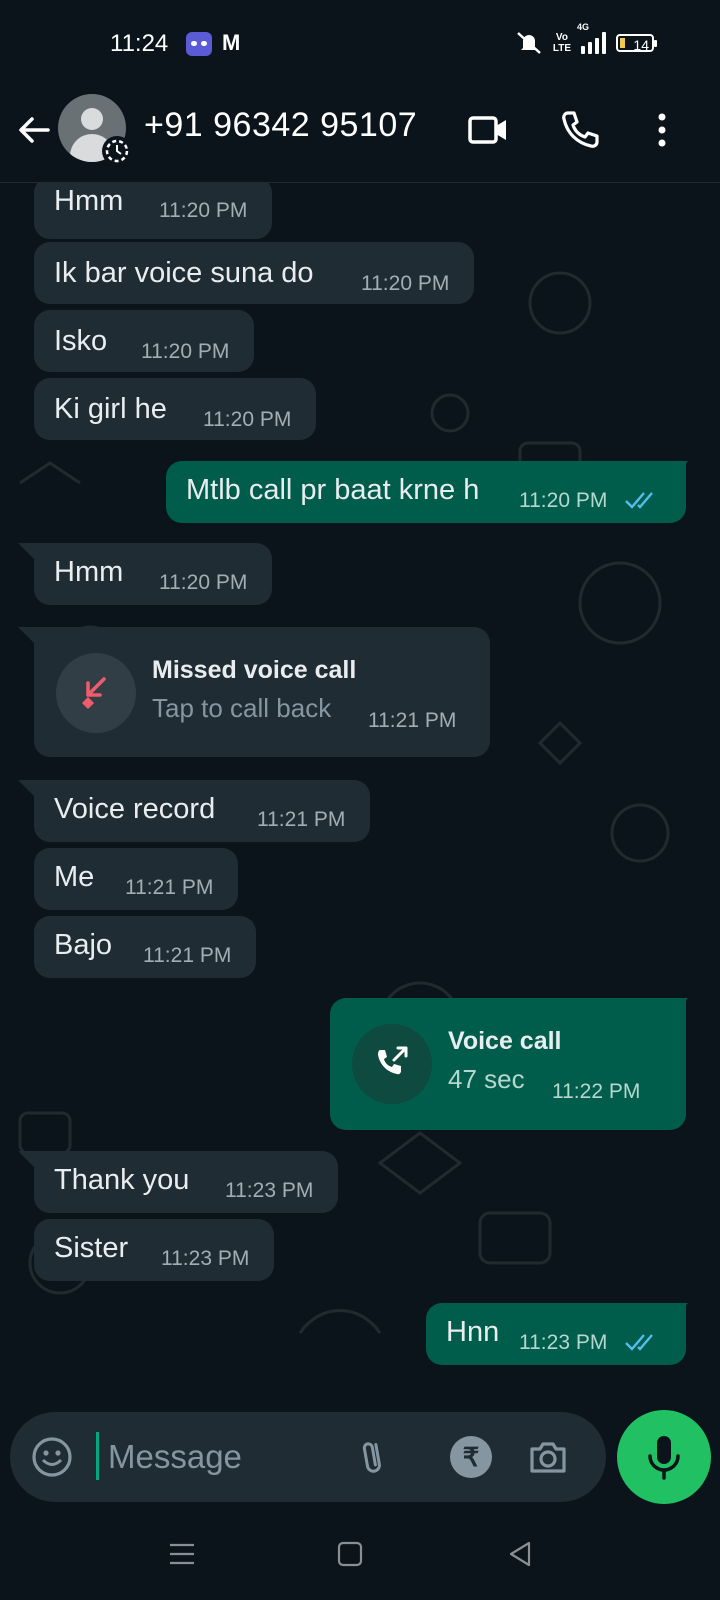 The width and height of the screenshot is (720, 1600). I want to click on chat-header: +91 96342 95107, so click(360, 136).